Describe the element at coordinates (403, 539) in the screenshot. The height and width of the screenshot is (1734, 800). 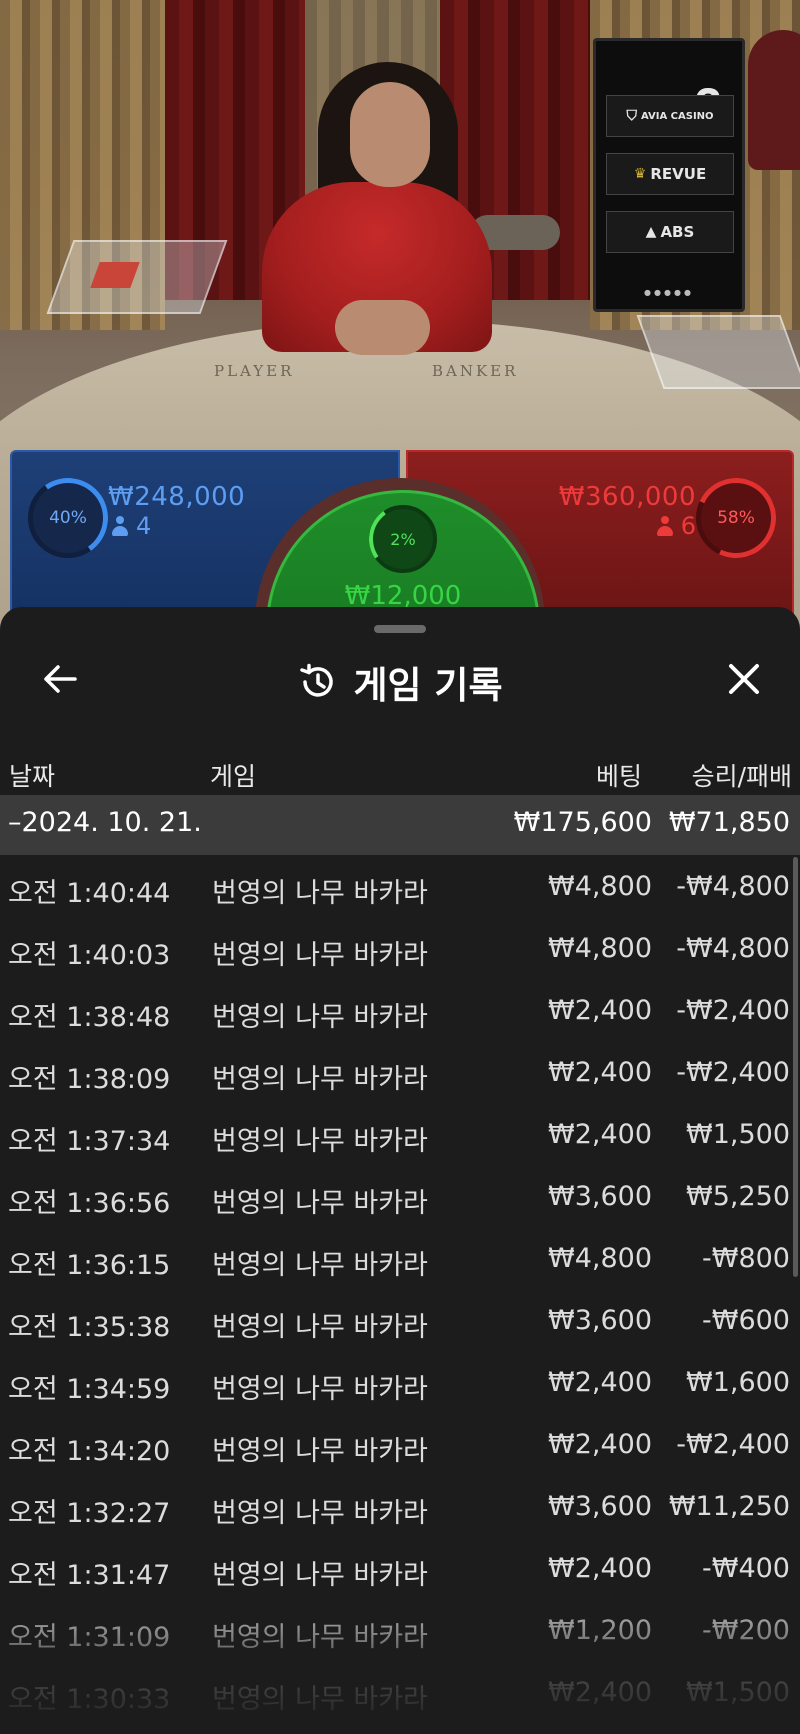
I see `tie-percent-ring: 2%` at that location.